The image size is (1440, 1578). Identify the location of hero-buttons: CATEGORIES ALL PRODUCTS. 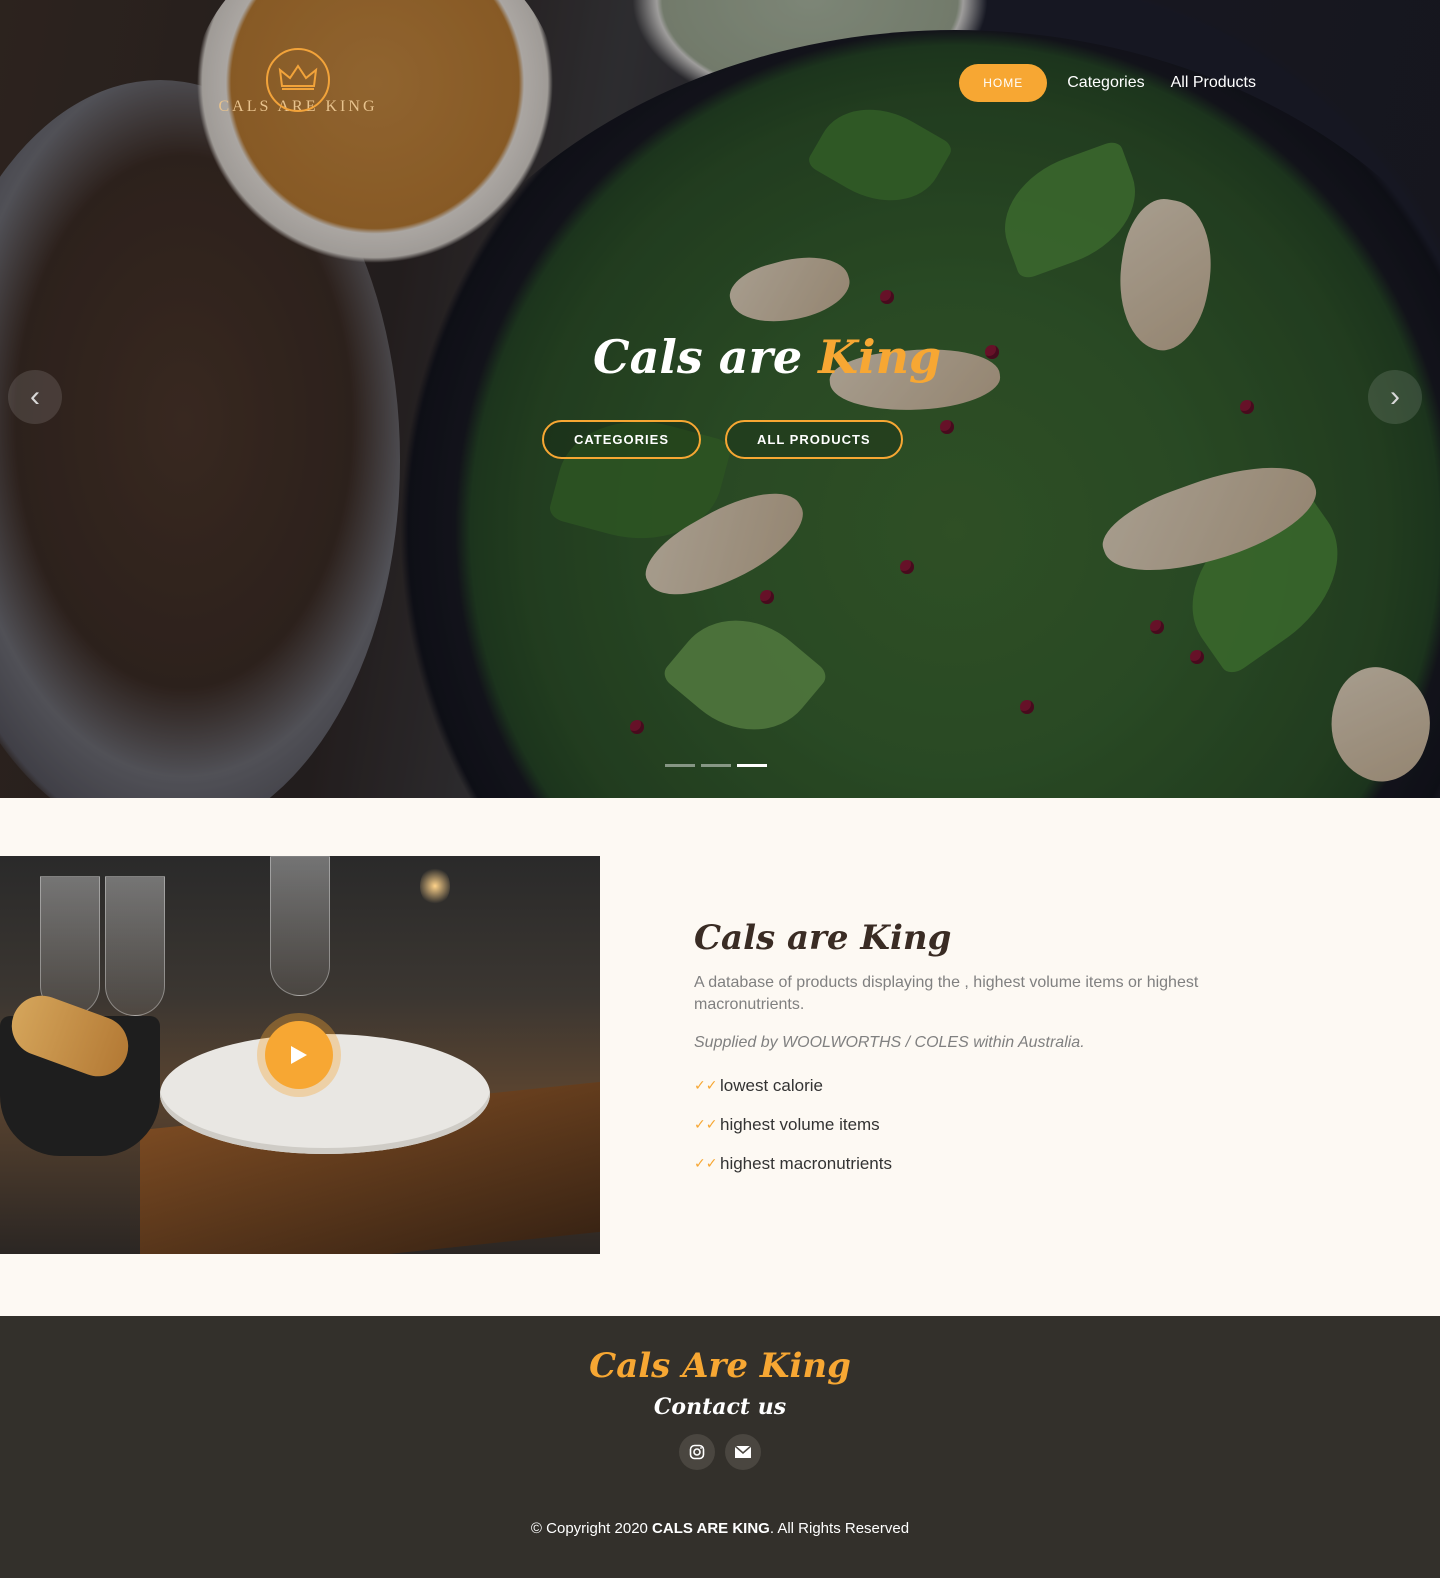
(722, 439).